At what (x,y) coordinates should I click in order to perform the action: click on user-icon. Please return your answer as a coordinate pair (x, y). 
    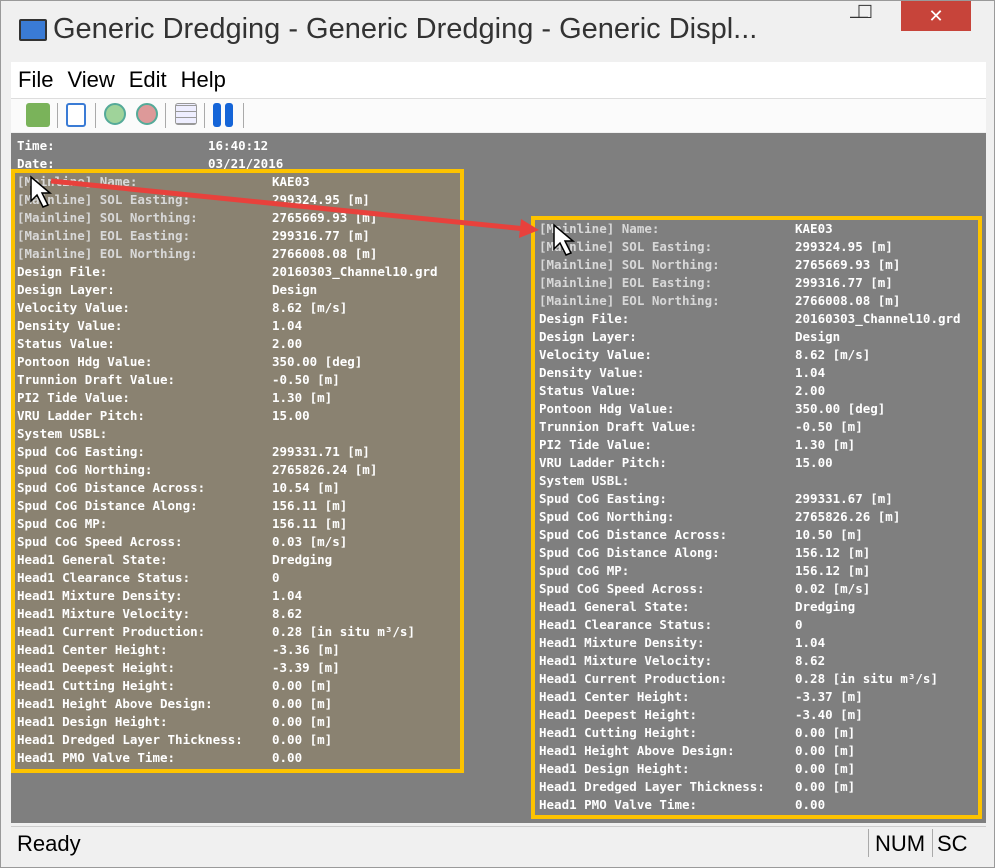
    Looking at the image, I should click on (38, 115).